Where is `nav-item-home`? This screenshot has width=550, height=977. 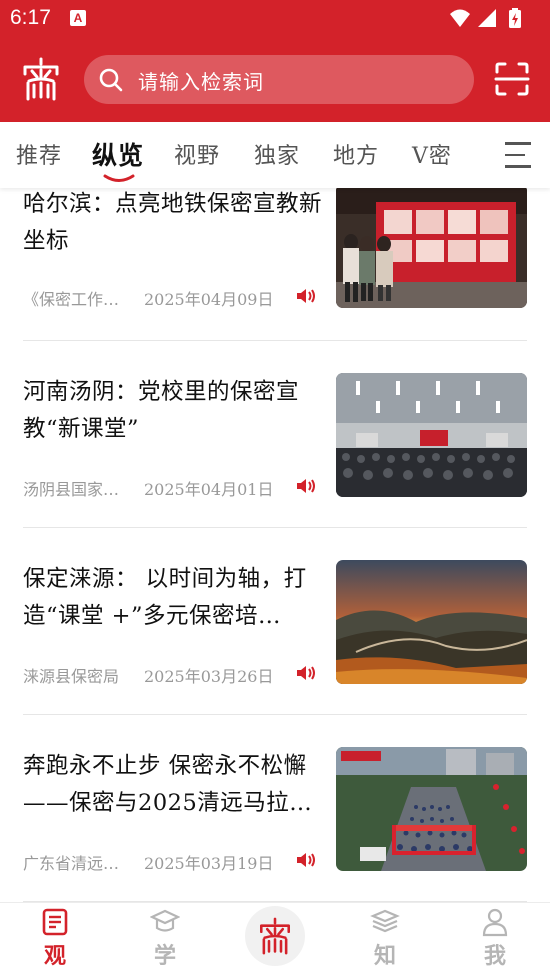 nav-item-home is located at coordinates (275, 936).